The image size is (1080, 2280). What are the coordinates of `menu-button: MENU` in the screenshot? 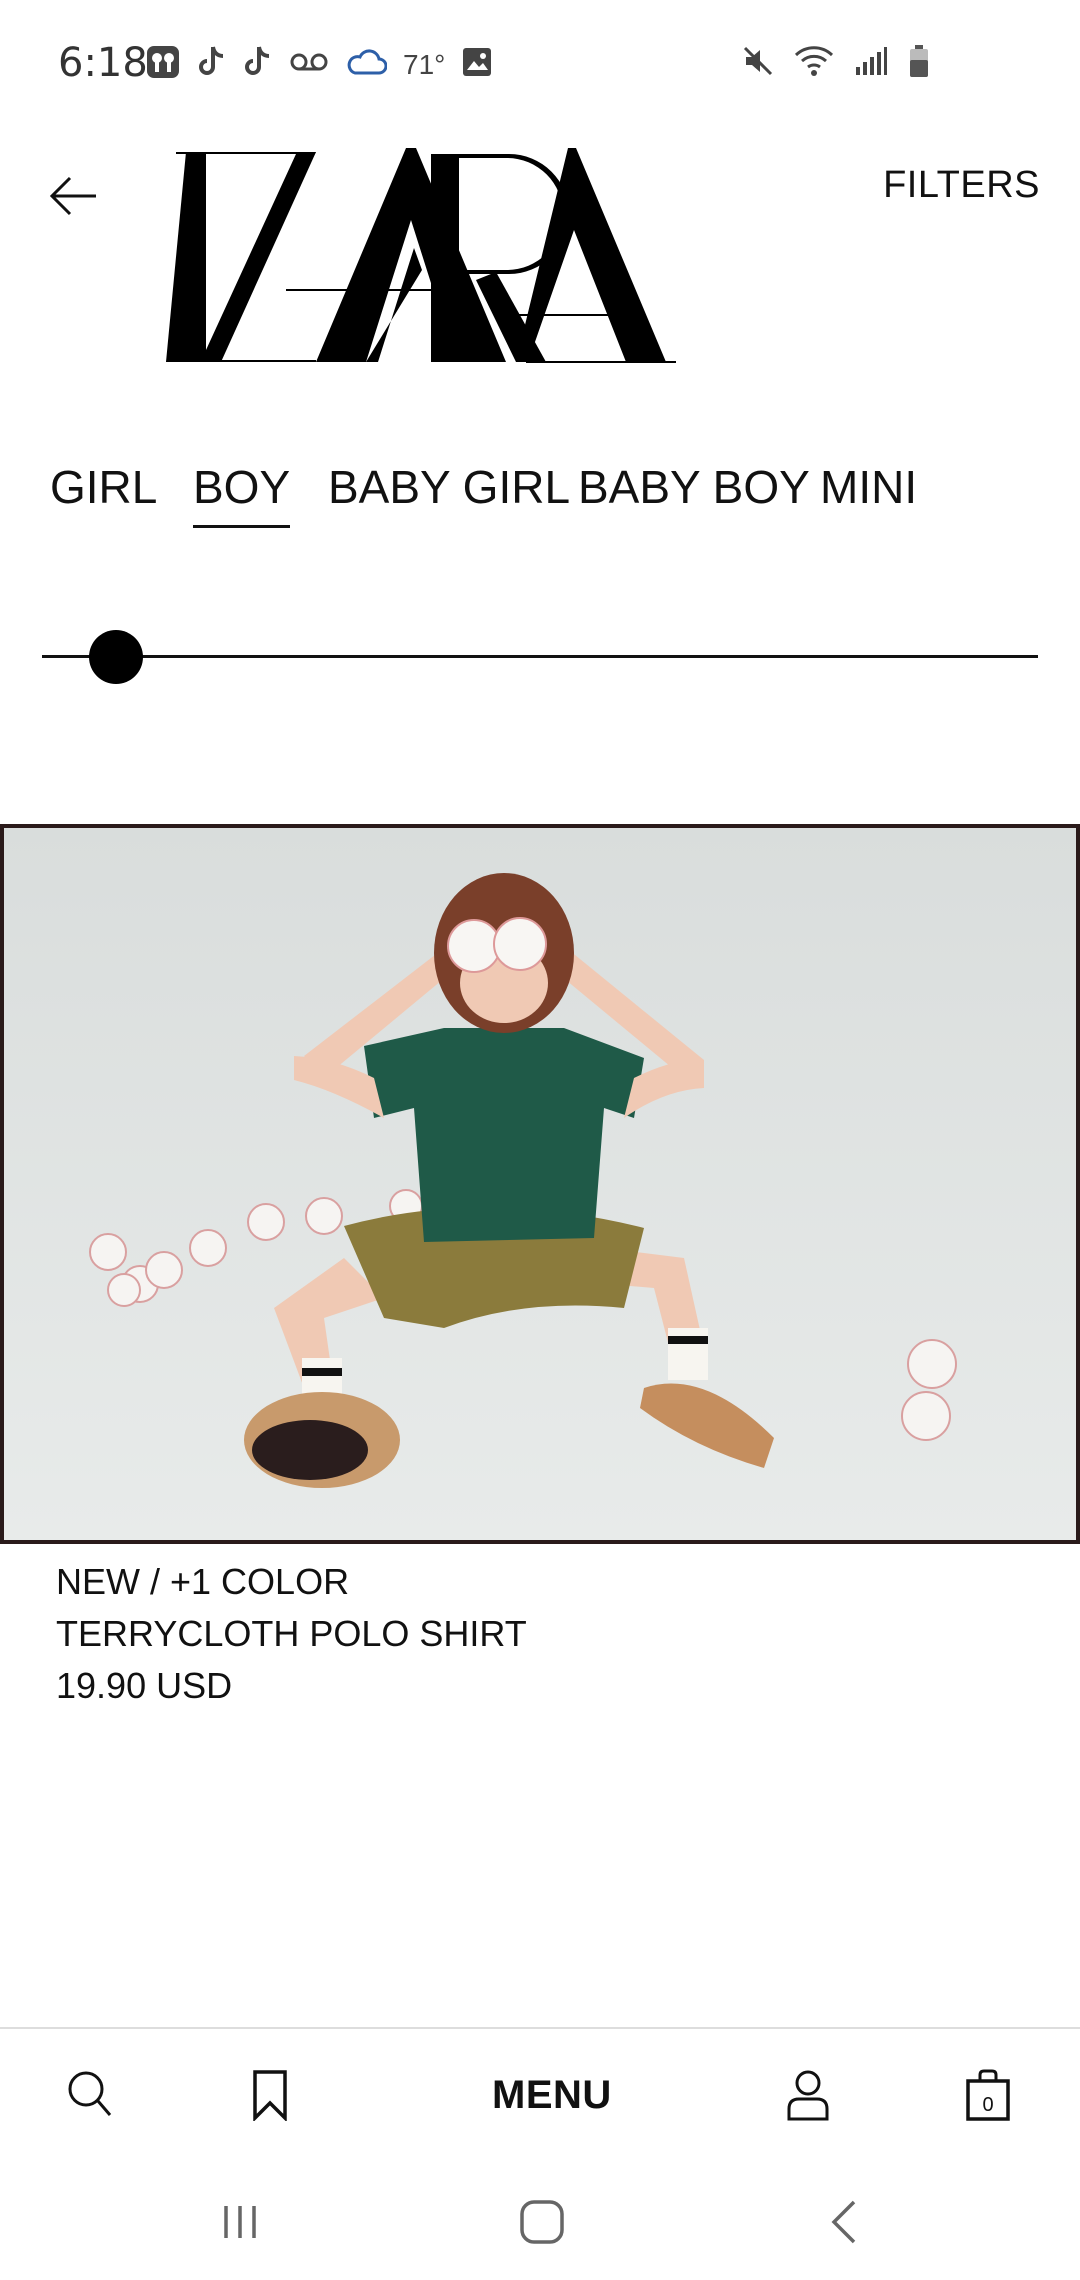 It's located at (552, 2095).